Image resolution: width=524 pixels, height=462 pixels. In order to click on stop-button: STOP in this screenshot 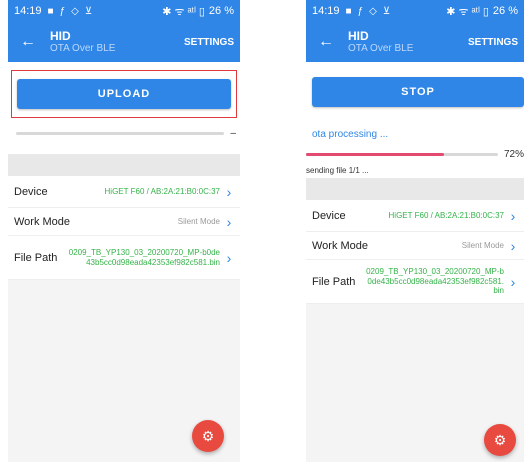, I will do `click(418, 92)`.